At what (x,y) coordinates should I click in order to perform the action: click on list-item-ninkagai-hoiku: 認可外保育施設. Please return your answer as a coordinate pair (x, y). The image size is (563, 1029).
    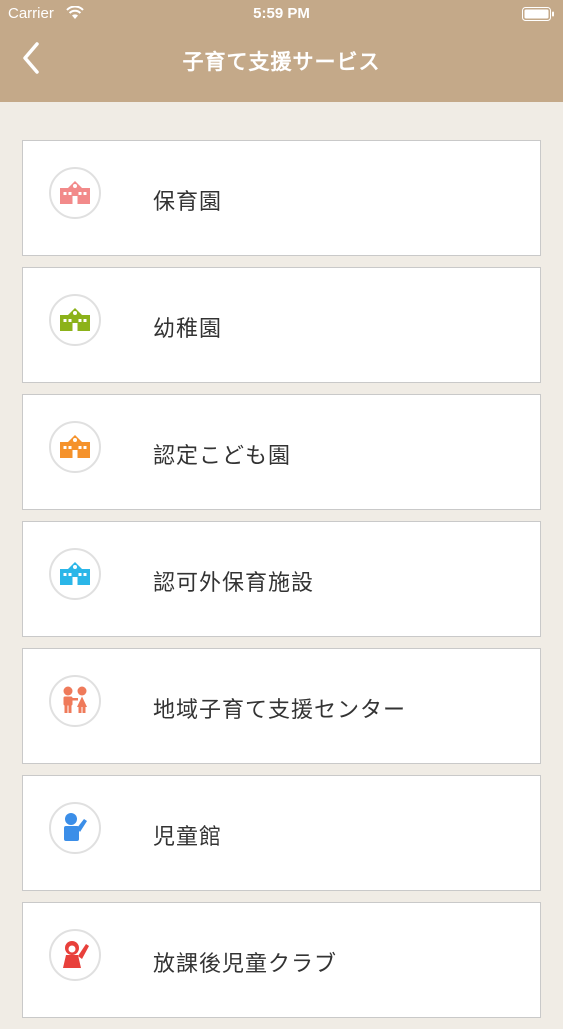
    Looking at the image, I should click on (281, 579).